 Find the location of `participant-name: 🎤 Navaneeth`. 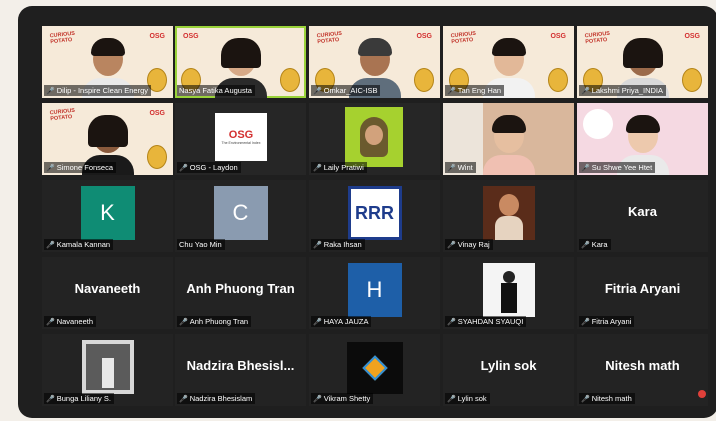

participant-name: 🎤 Navaneeth is located at coordinates (70, 321).